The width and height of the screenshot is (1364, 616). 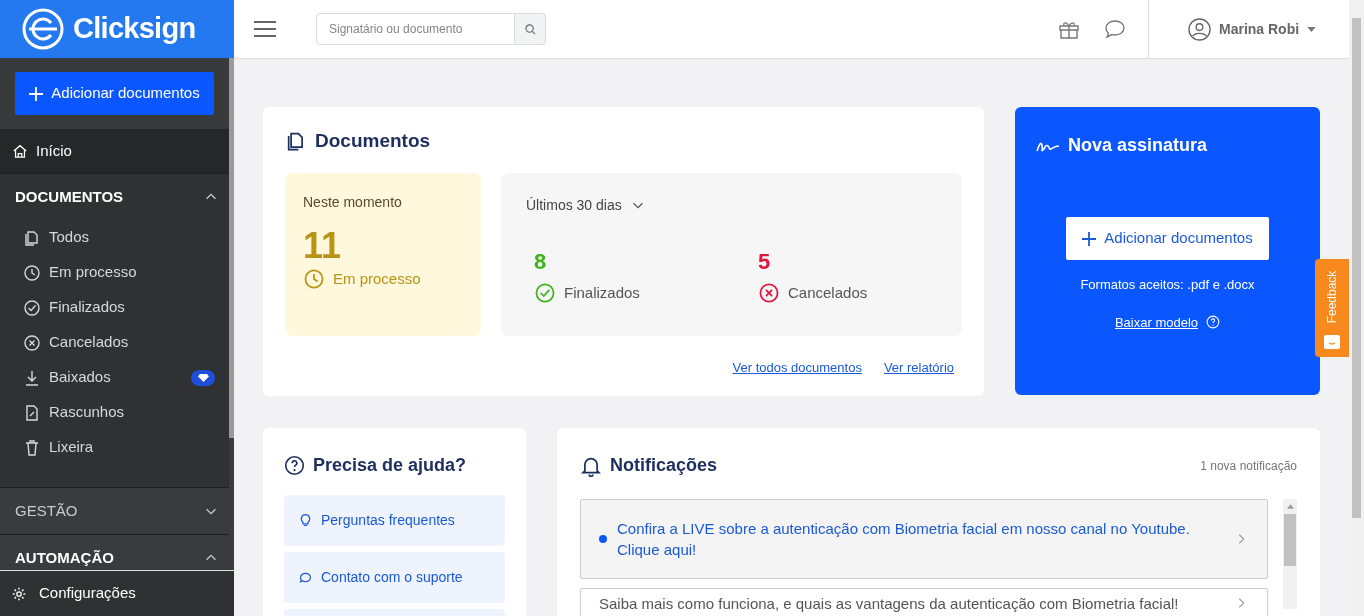 What do you see at coordinates (1268, 29) in the screenshot?
I see `user-menu: Marina Robi` at bounding box center [1268, 29].